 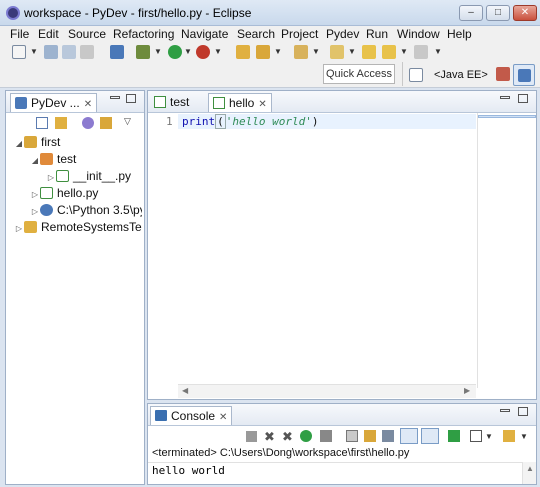 What do you see at coordinates (127, 121) in the screenshot?
I see `view-menu-icon: ▽` at bounding box center [127, 121].